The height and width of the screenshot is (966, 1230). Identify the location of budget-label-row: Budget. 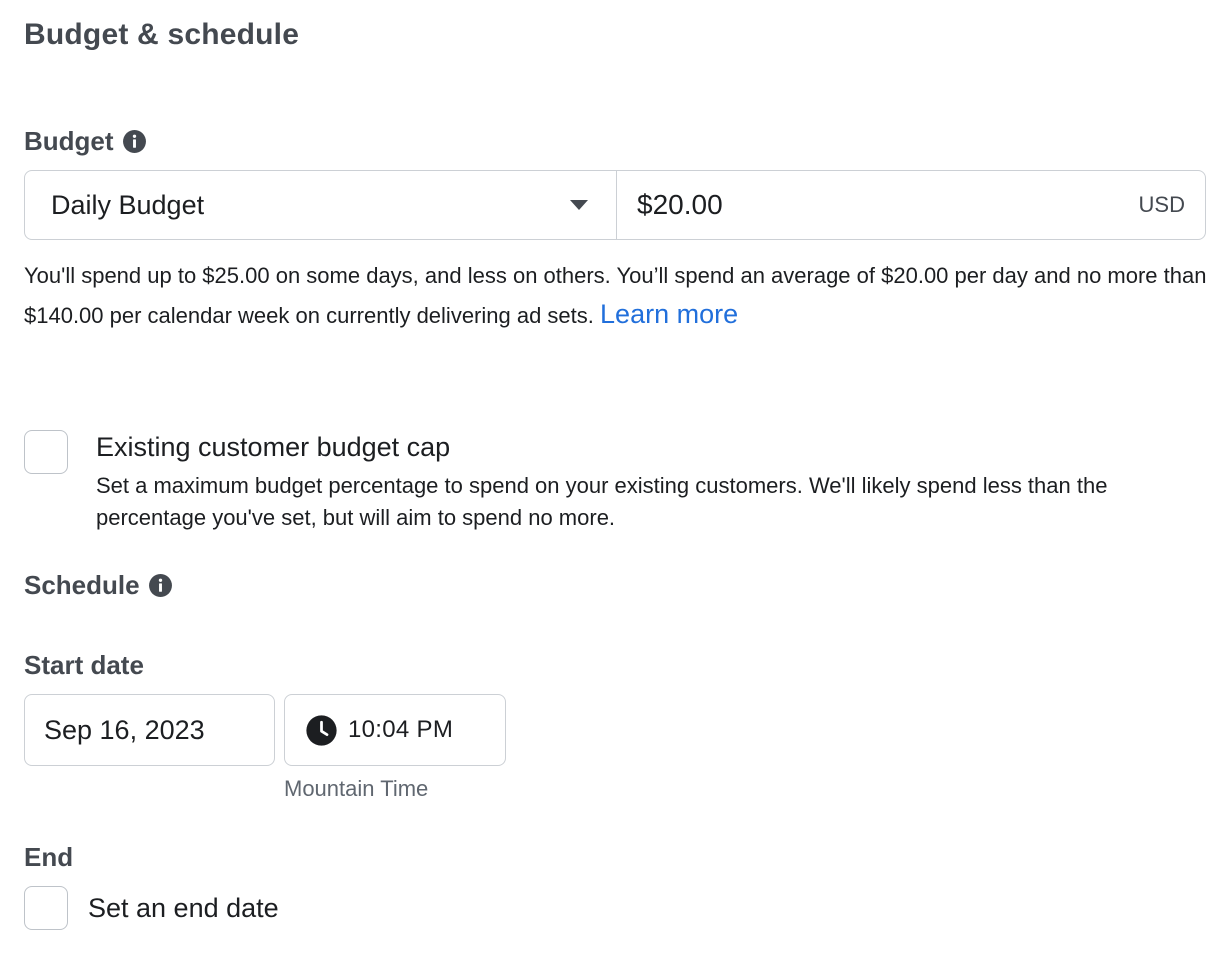
(85, 141).